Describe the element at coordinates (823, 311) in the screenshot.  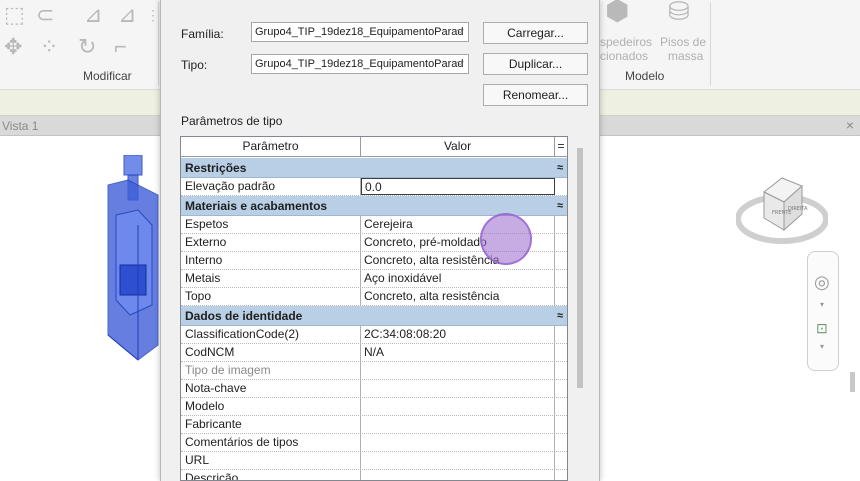
I see `navigation-bar: ◎ ▾ ⊡ ▾` at that location.